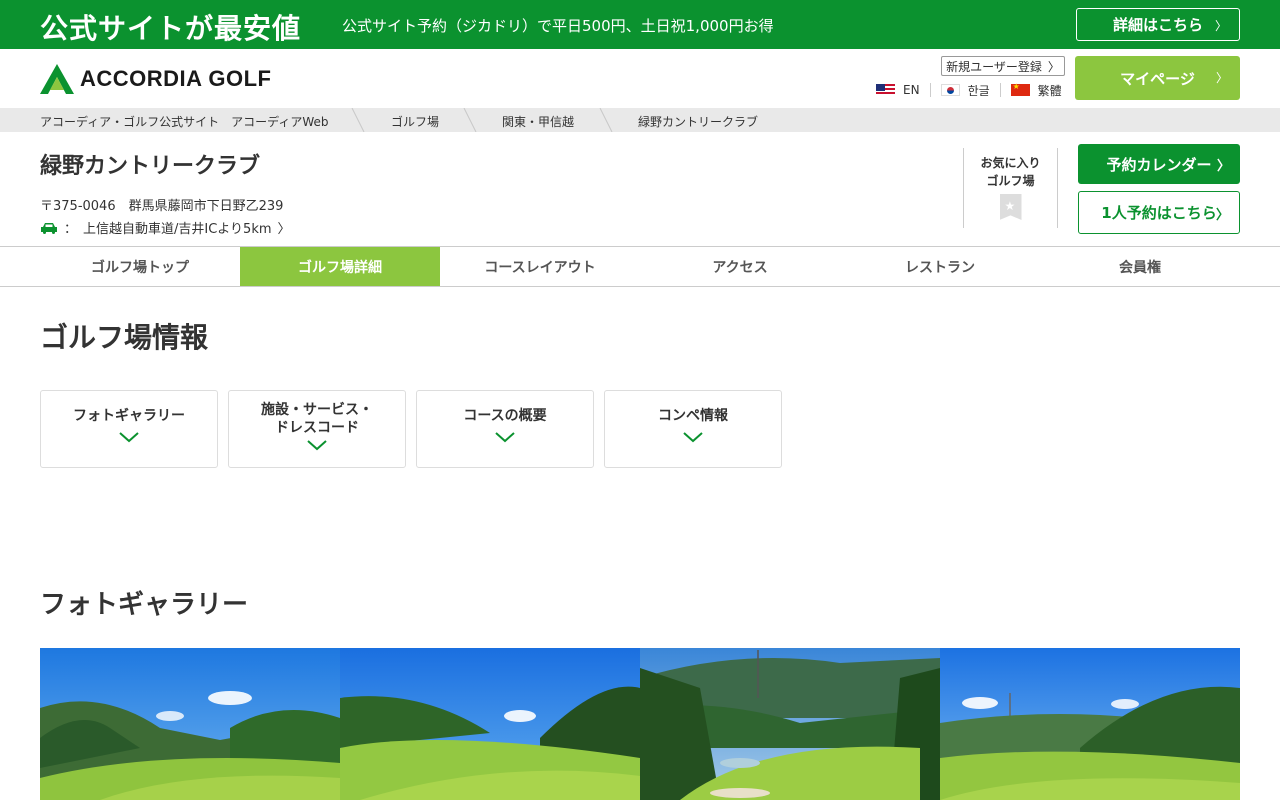 The image size is (1280, 800). Describe the element at coordinates (505, 429) in the screenshot. I see `anchor-card-course-overview: コースの概要` at that location.